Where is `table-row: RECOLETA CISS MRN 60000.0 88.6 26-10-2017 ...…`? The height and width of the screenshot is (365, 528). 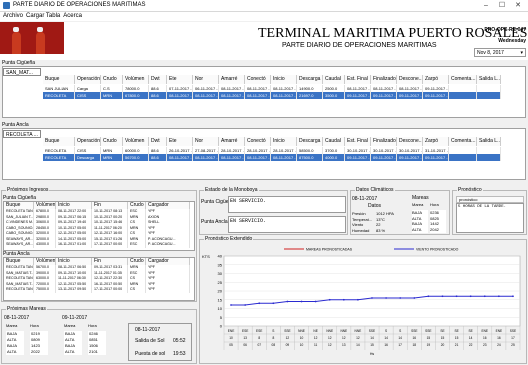
table-row: RECOLETA CISS MRN 60000.0 88.6 26-10-2017 ...… is located at coordinates (272, 150).